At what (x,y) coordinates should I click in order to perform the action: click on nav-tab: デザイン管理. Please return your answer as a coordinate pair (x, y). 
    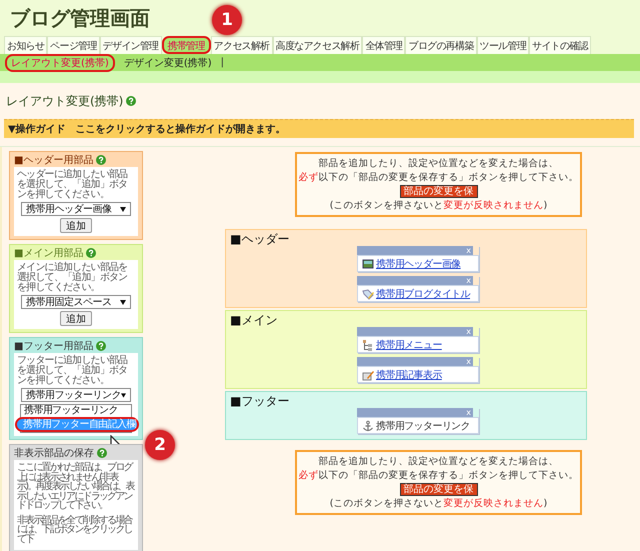
    Looking at the image, I should click on (131, 45).